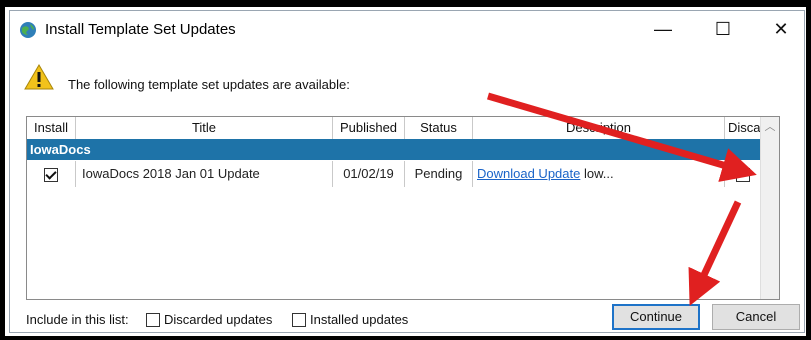  I want to click on title-cell: IowaDocs 2018 Jan 01 Update, so click(204, 174).